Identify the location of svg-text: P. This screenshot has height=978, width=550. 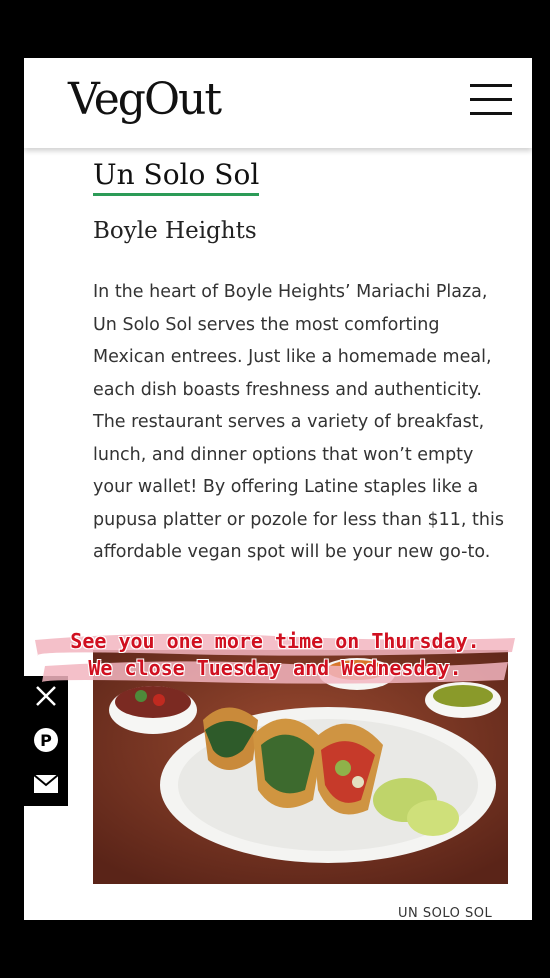
(46, 740).